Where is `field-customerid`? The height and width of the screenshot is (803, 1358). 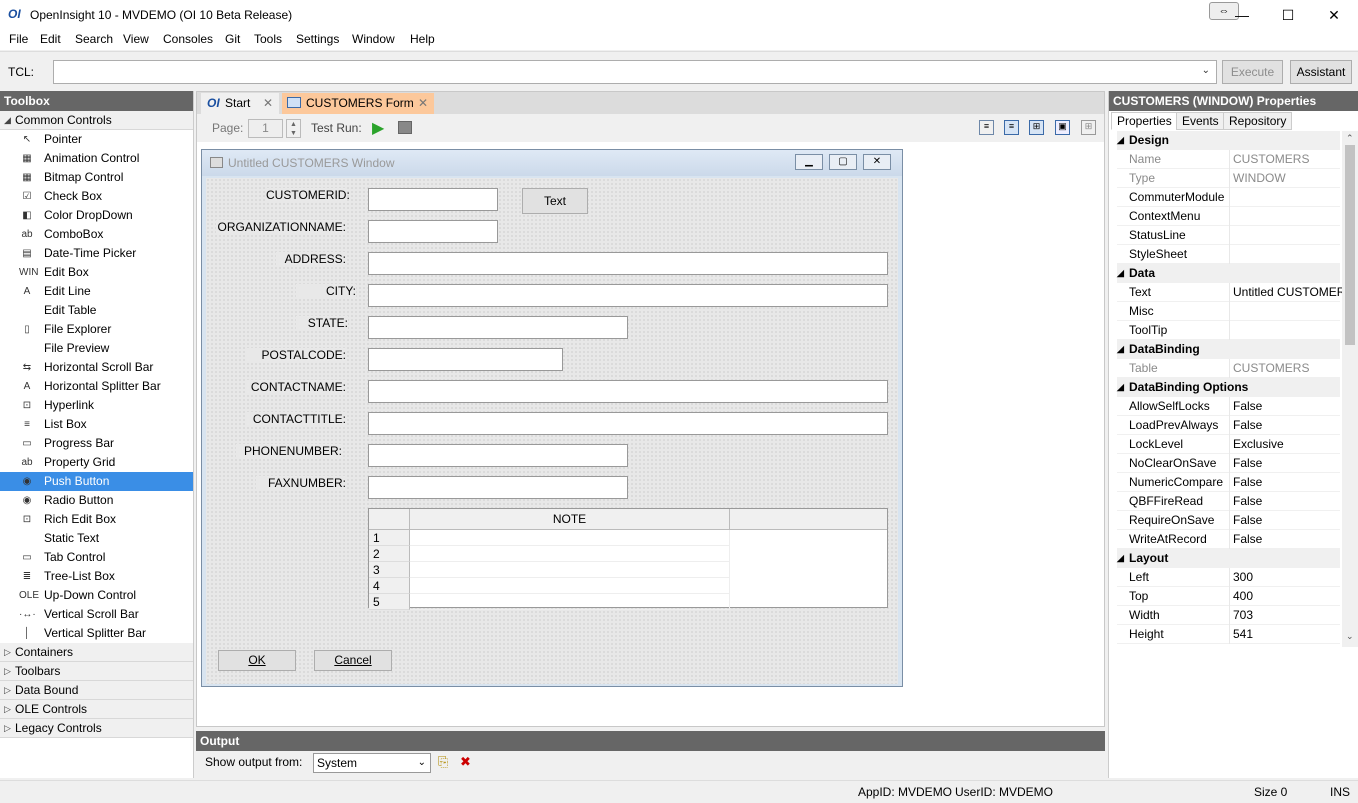 field-customerid is located at coordinates (433, 199).